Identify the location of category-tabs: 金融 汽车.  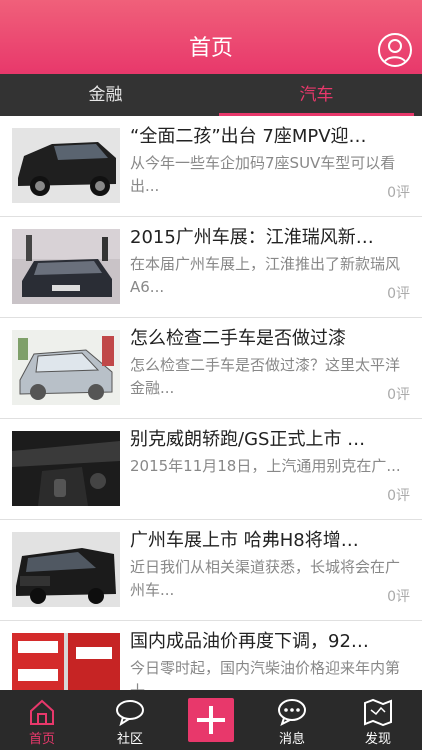
(211, 95).